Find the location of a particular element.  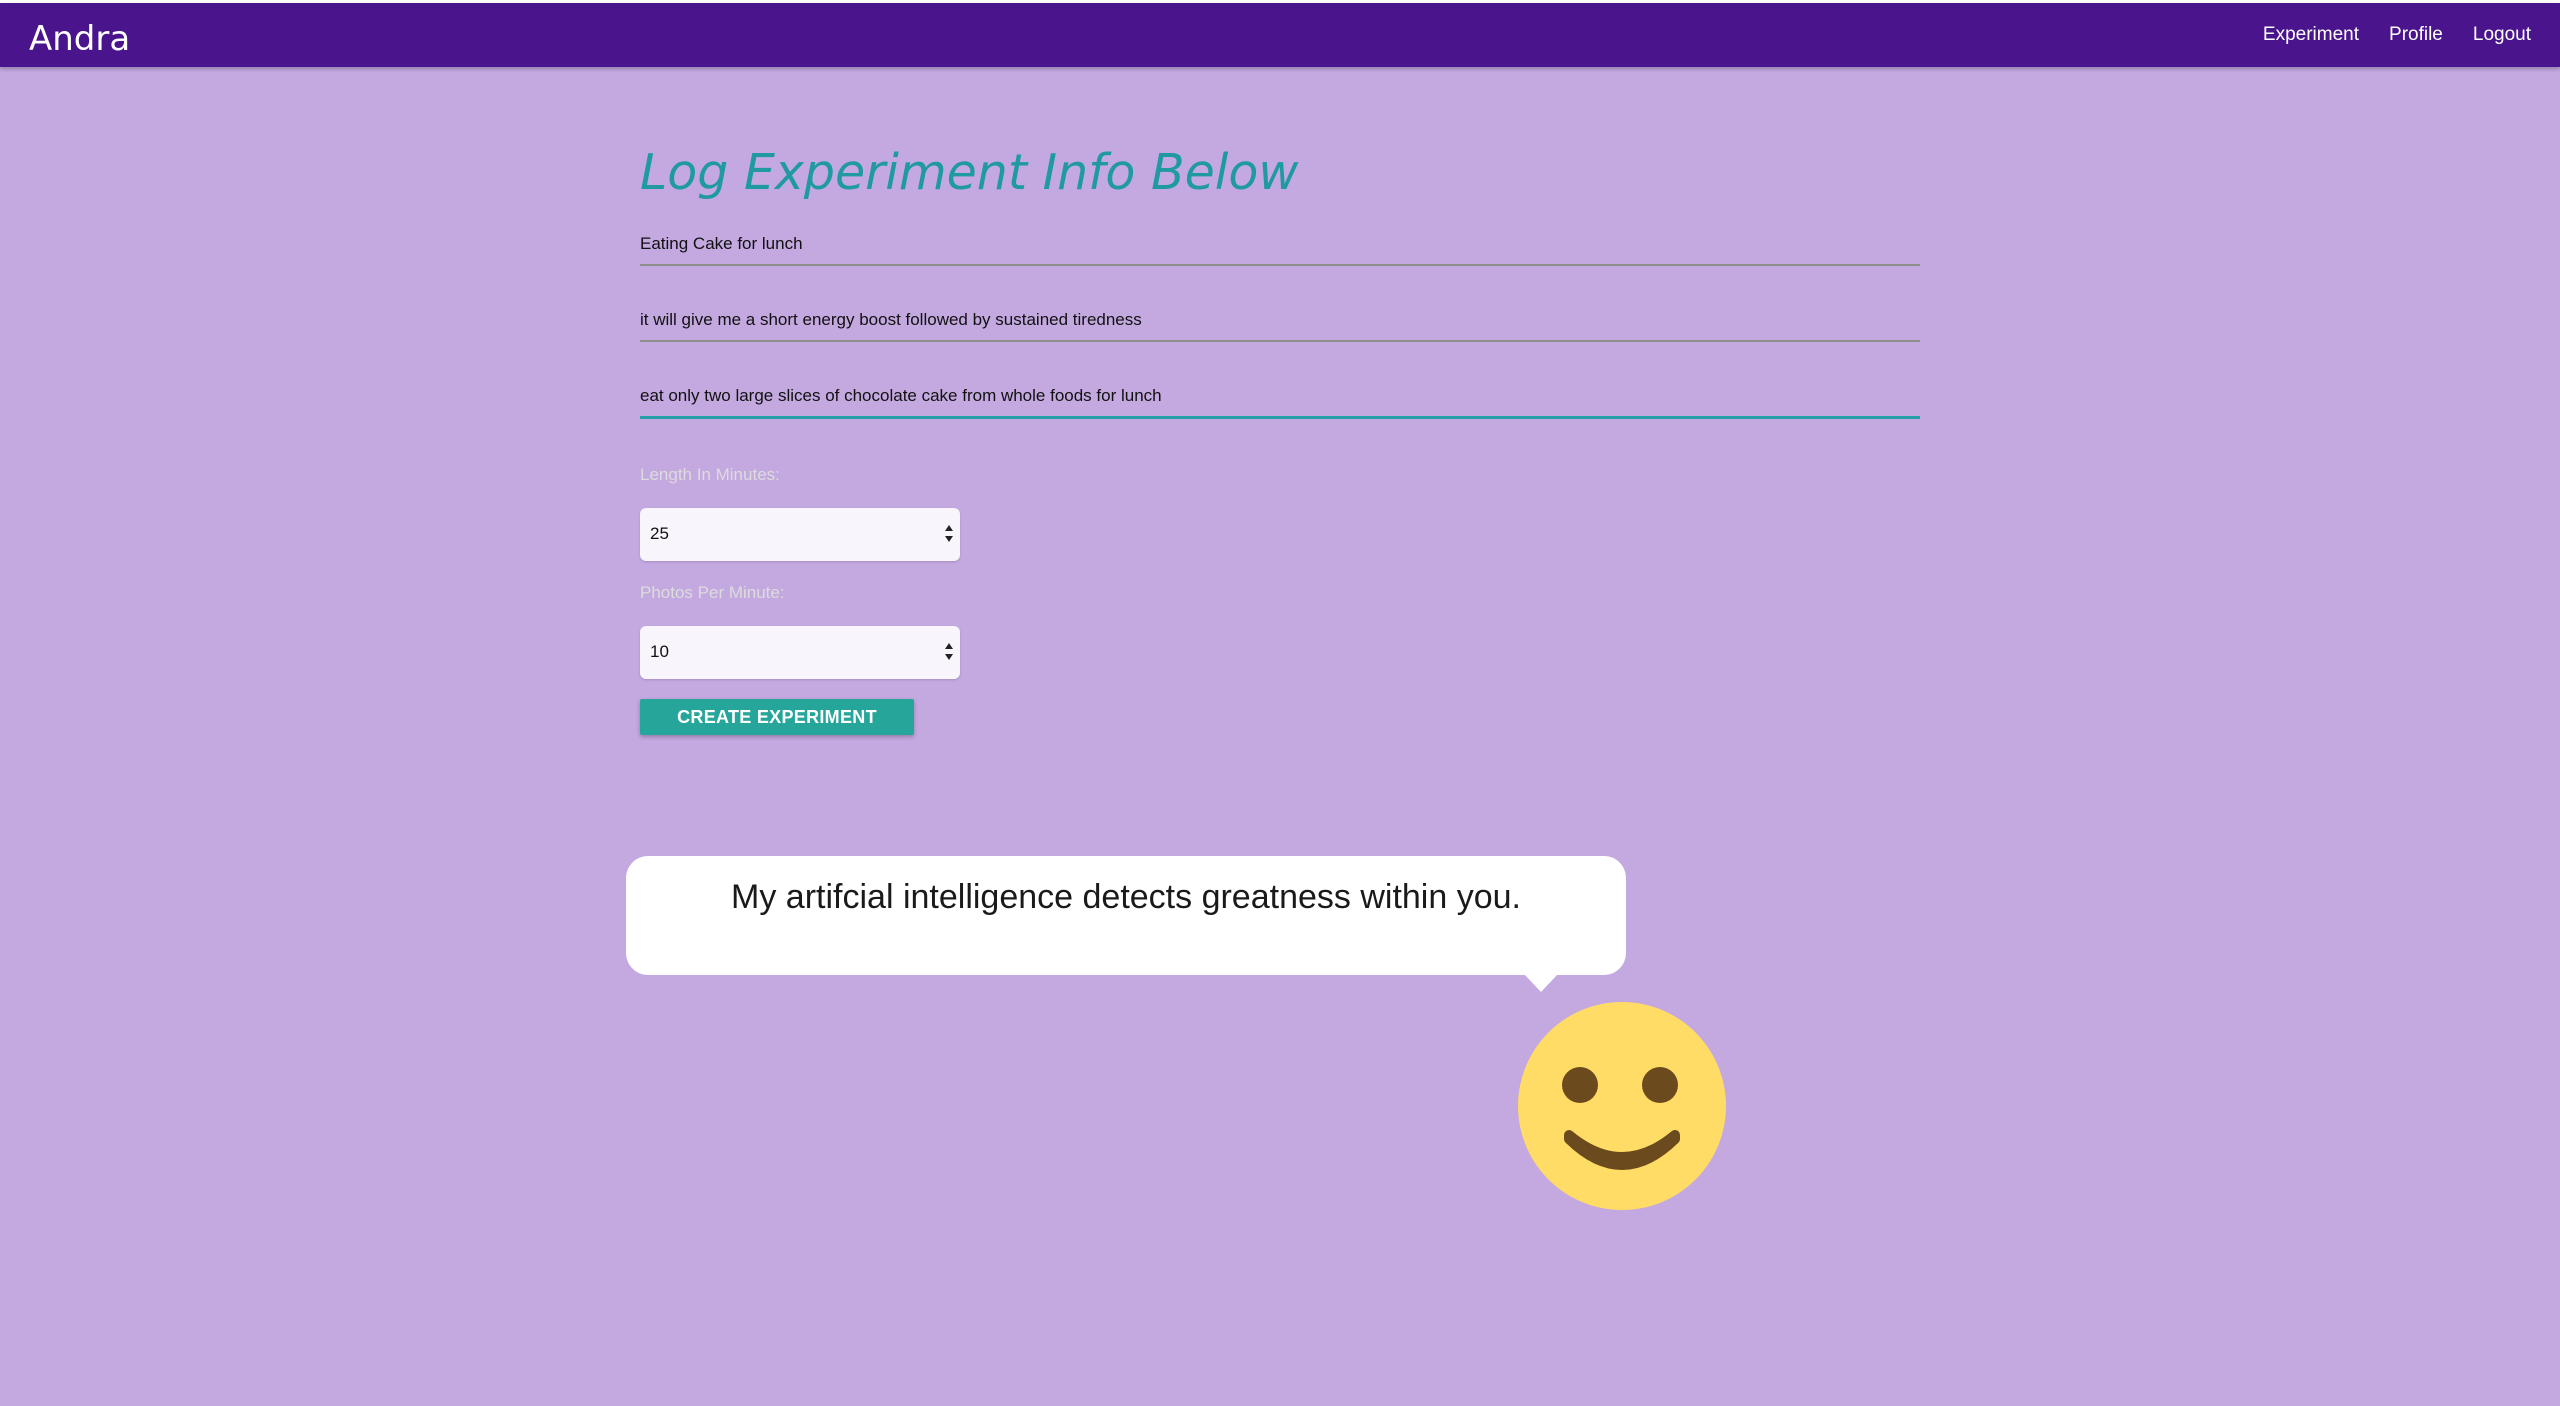

speech-bubble-tail is located at coordinates (1541, 983).